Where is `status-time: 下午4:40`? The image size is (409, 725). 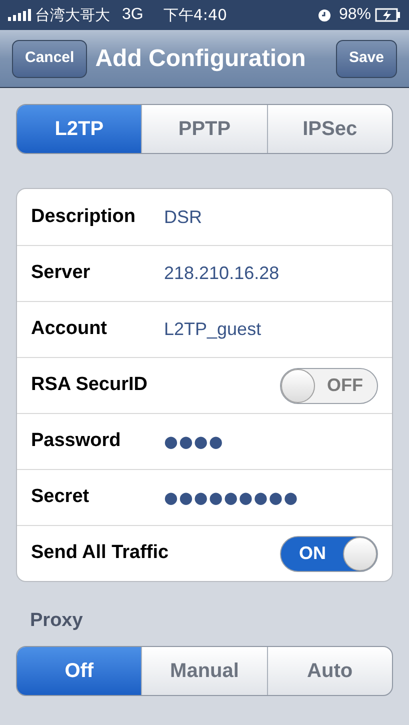
status-time: 下午4:40 is located at coordinates (195, 15).